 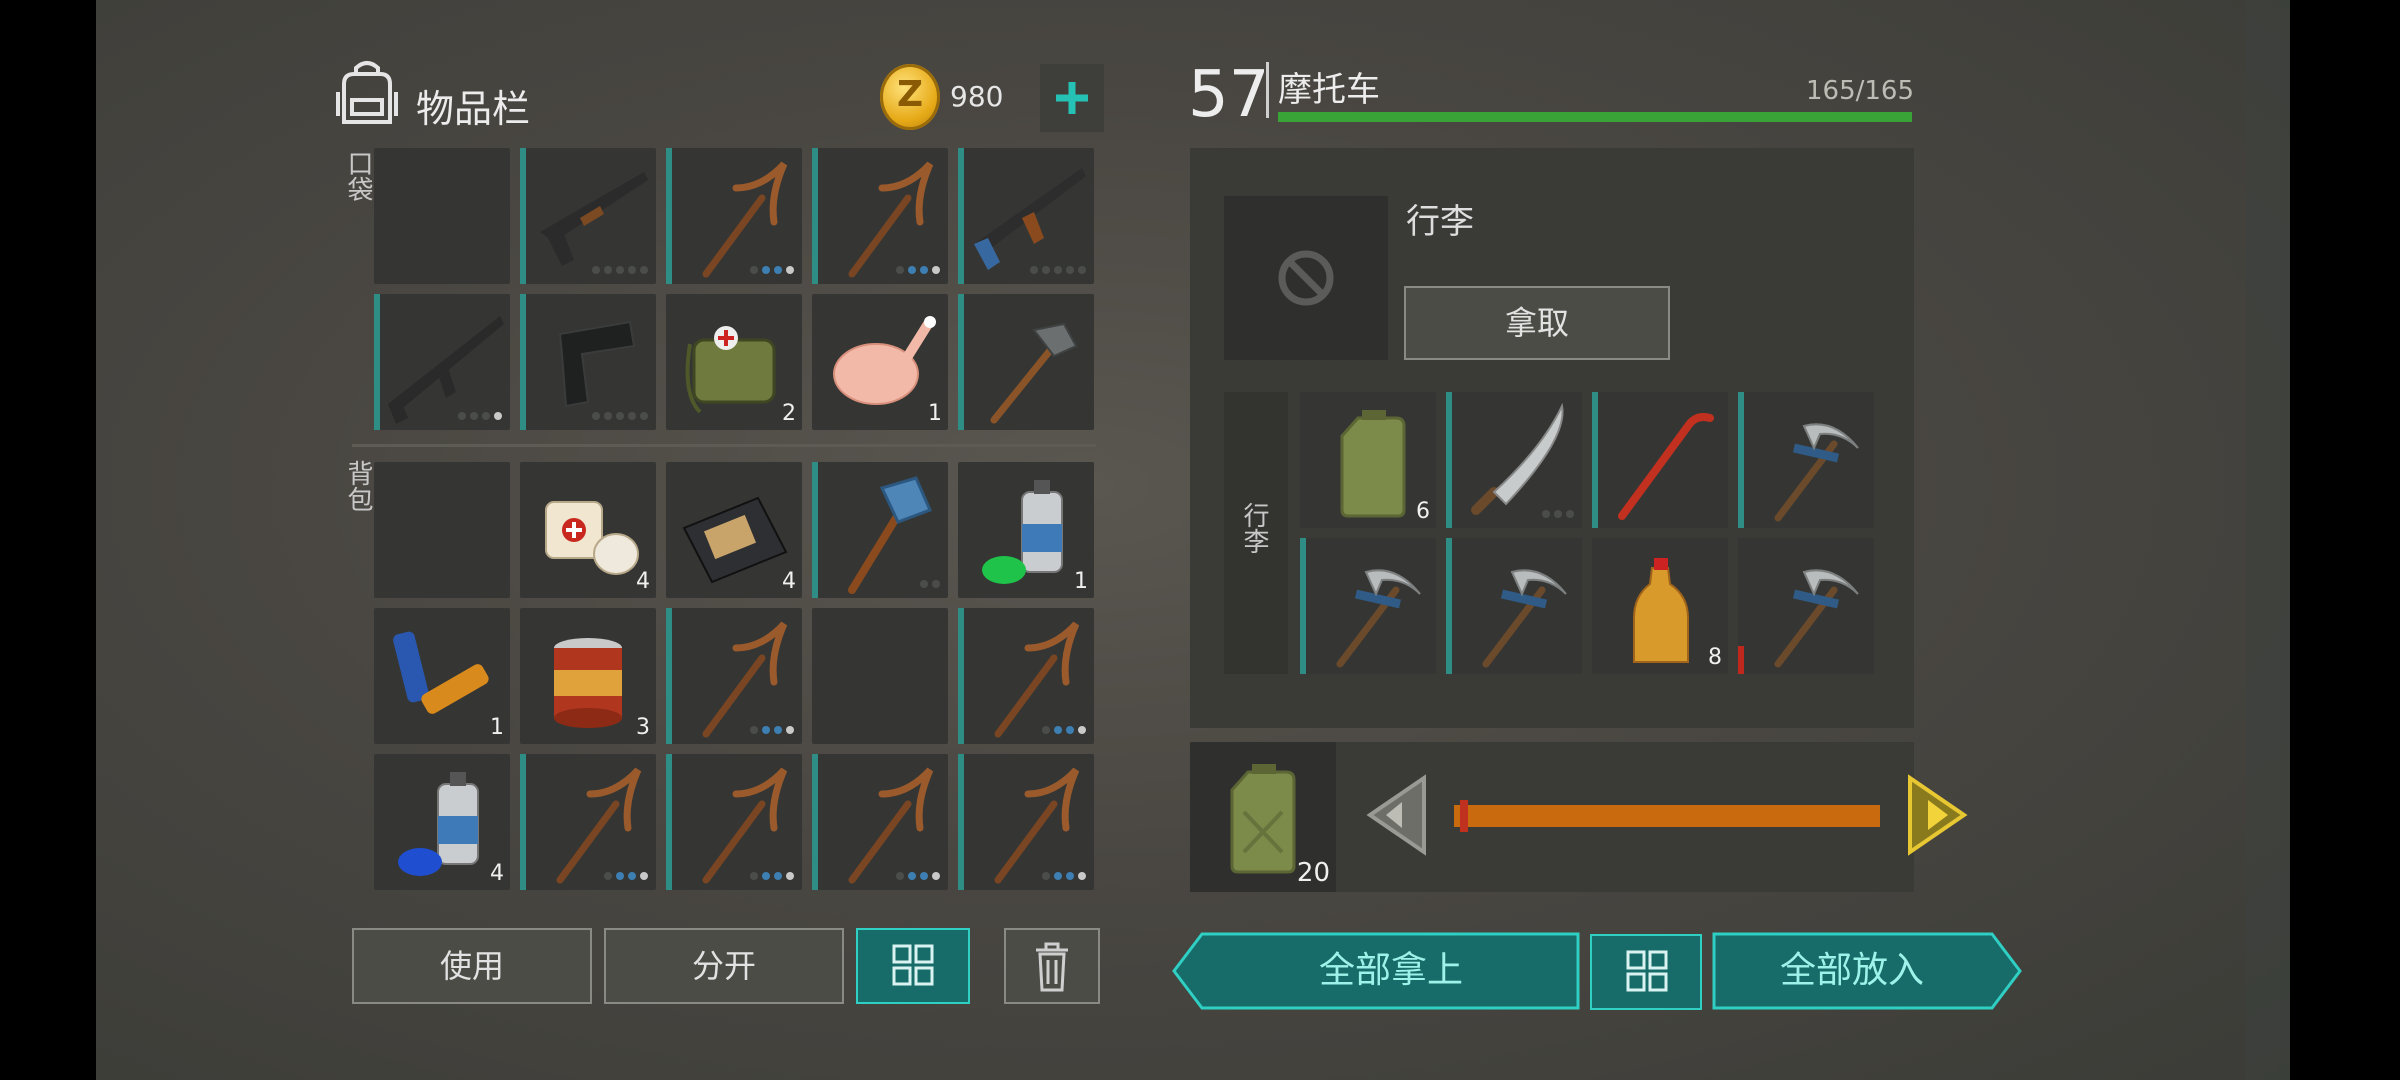 I want to click on put-all-button: 全部放入, so click(x=1852, y=971).